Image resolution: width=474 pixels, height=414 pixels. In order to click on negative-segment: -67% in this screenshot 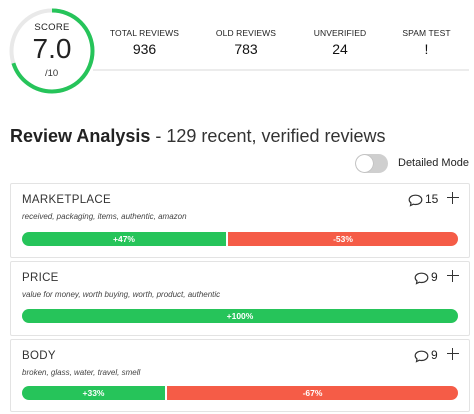, I will do `click(312, 393)`.